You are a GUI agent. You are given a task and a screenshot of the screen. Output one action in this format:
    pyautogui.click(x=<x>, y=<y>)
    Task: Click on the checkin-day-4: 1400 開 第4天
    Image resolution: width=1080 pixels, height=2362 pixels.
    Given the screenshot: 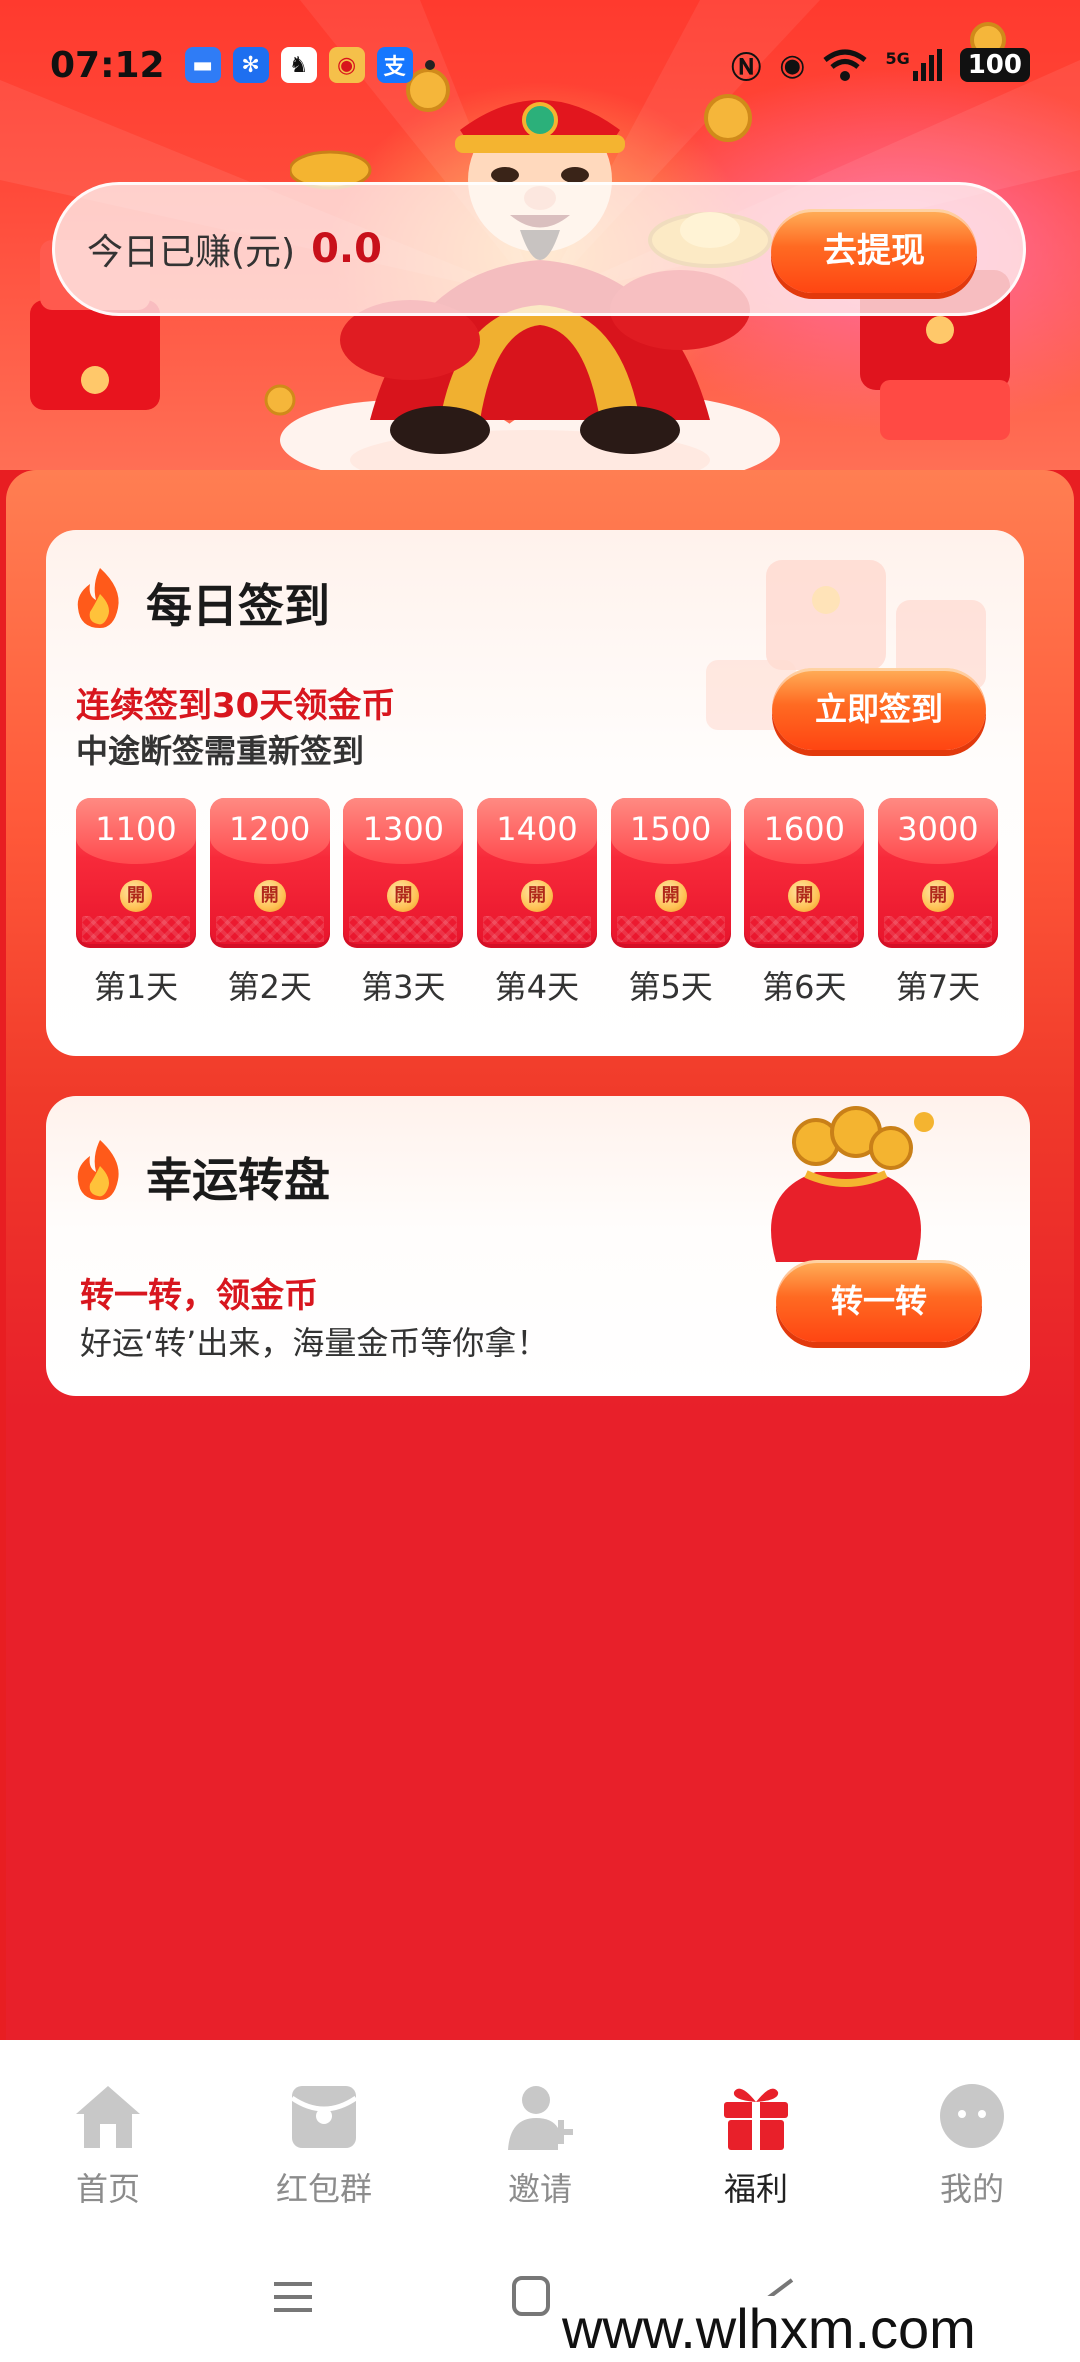 What is the action you would take?
    pyautogui.click(x=536, y=903)
    